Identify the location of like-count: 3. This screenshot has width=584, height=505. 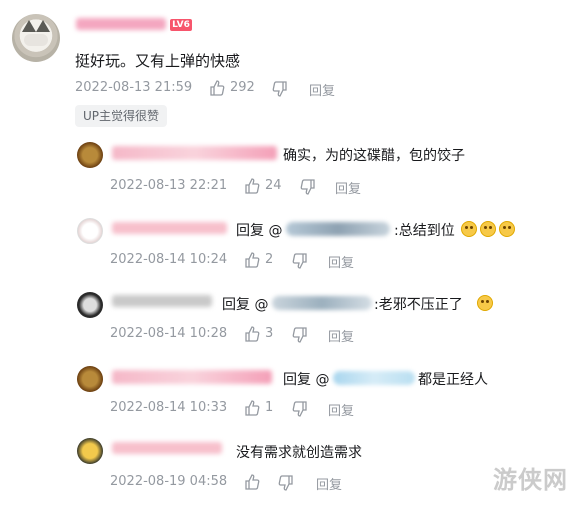
(269, 333).